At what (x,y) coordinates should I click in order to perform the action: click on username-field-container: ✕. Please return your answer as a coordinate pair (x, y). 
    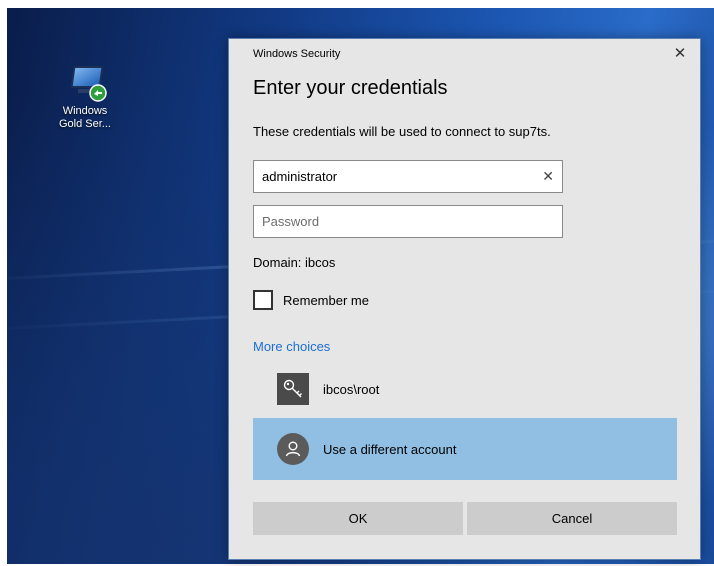
    Looking at the image, I should click on (408, 176).